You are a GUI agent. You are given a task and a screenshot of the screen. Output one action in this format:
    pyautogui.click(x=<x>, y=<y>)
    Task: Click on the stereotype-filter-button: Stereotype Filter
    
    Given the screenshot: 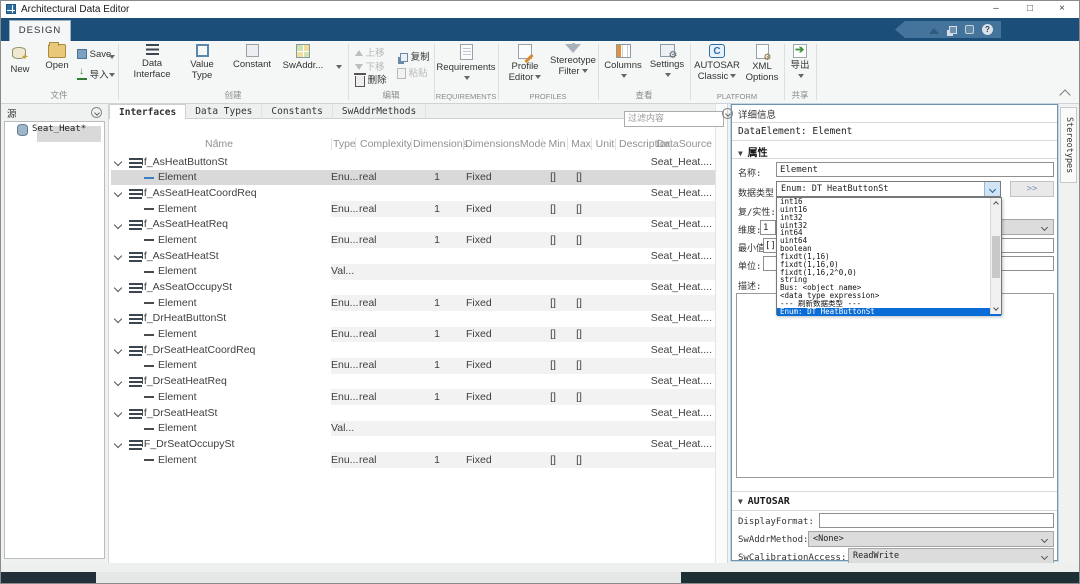 What is the action you would take?
    pyautogui.click(x=573, y=60)
    